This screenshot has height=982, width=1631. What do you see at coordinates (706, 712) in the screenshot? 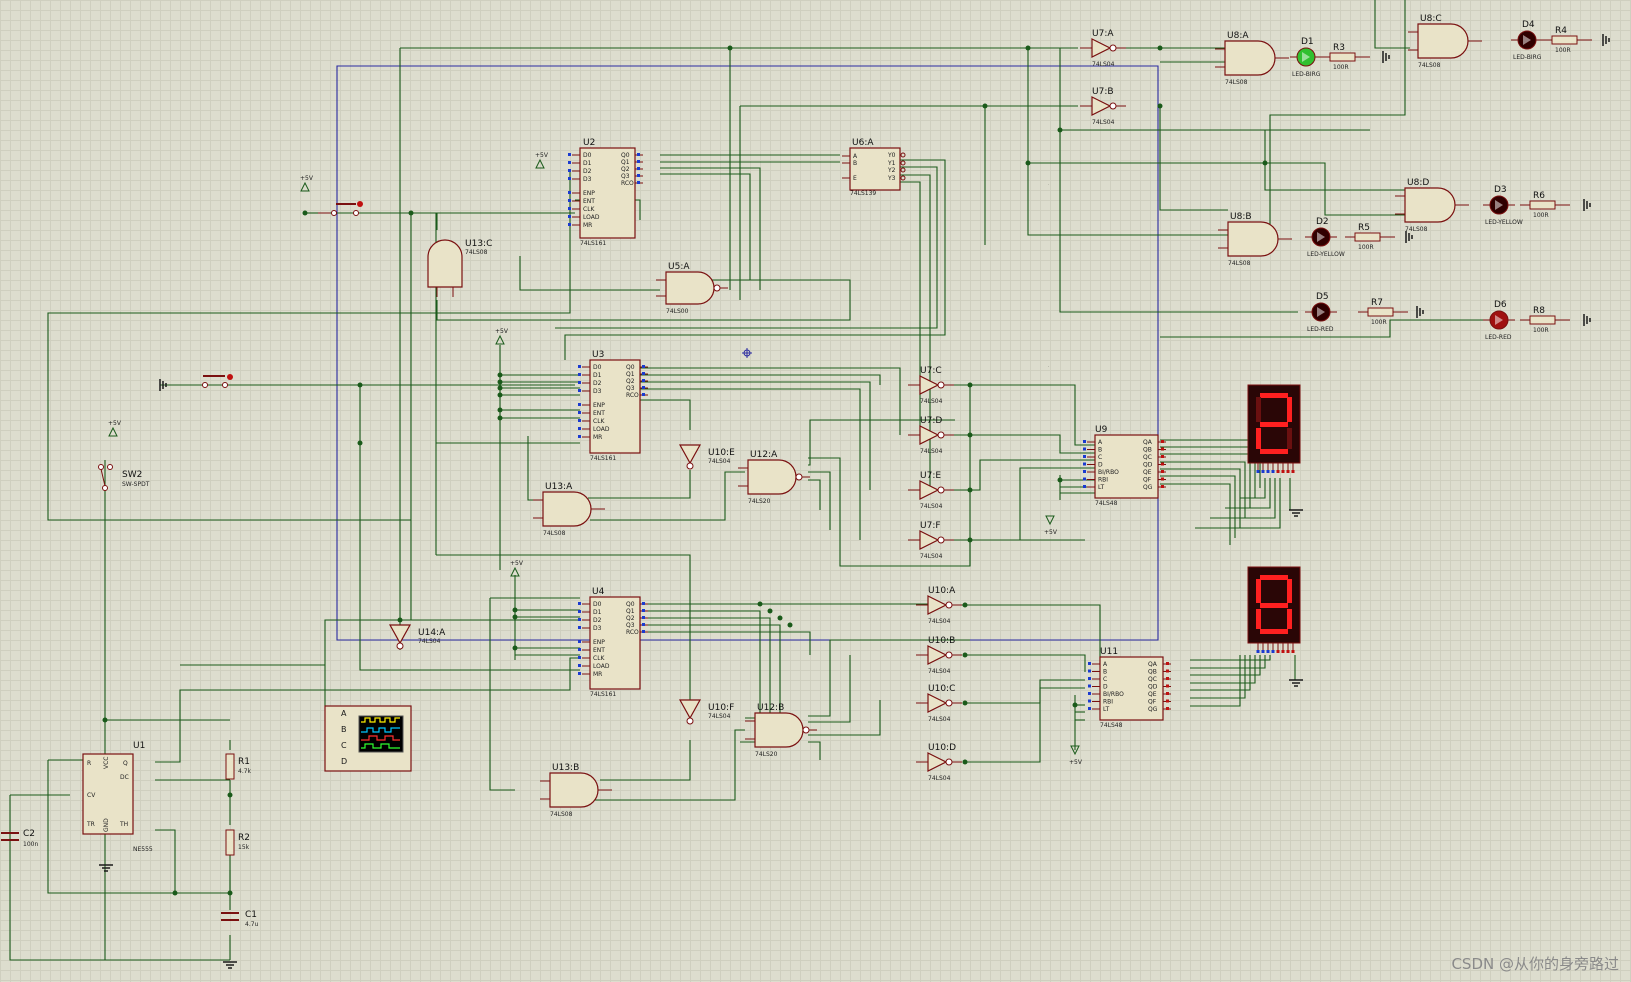
I see `inverter-u10f: U10:F74LS04` at bounding box center [706, 712].